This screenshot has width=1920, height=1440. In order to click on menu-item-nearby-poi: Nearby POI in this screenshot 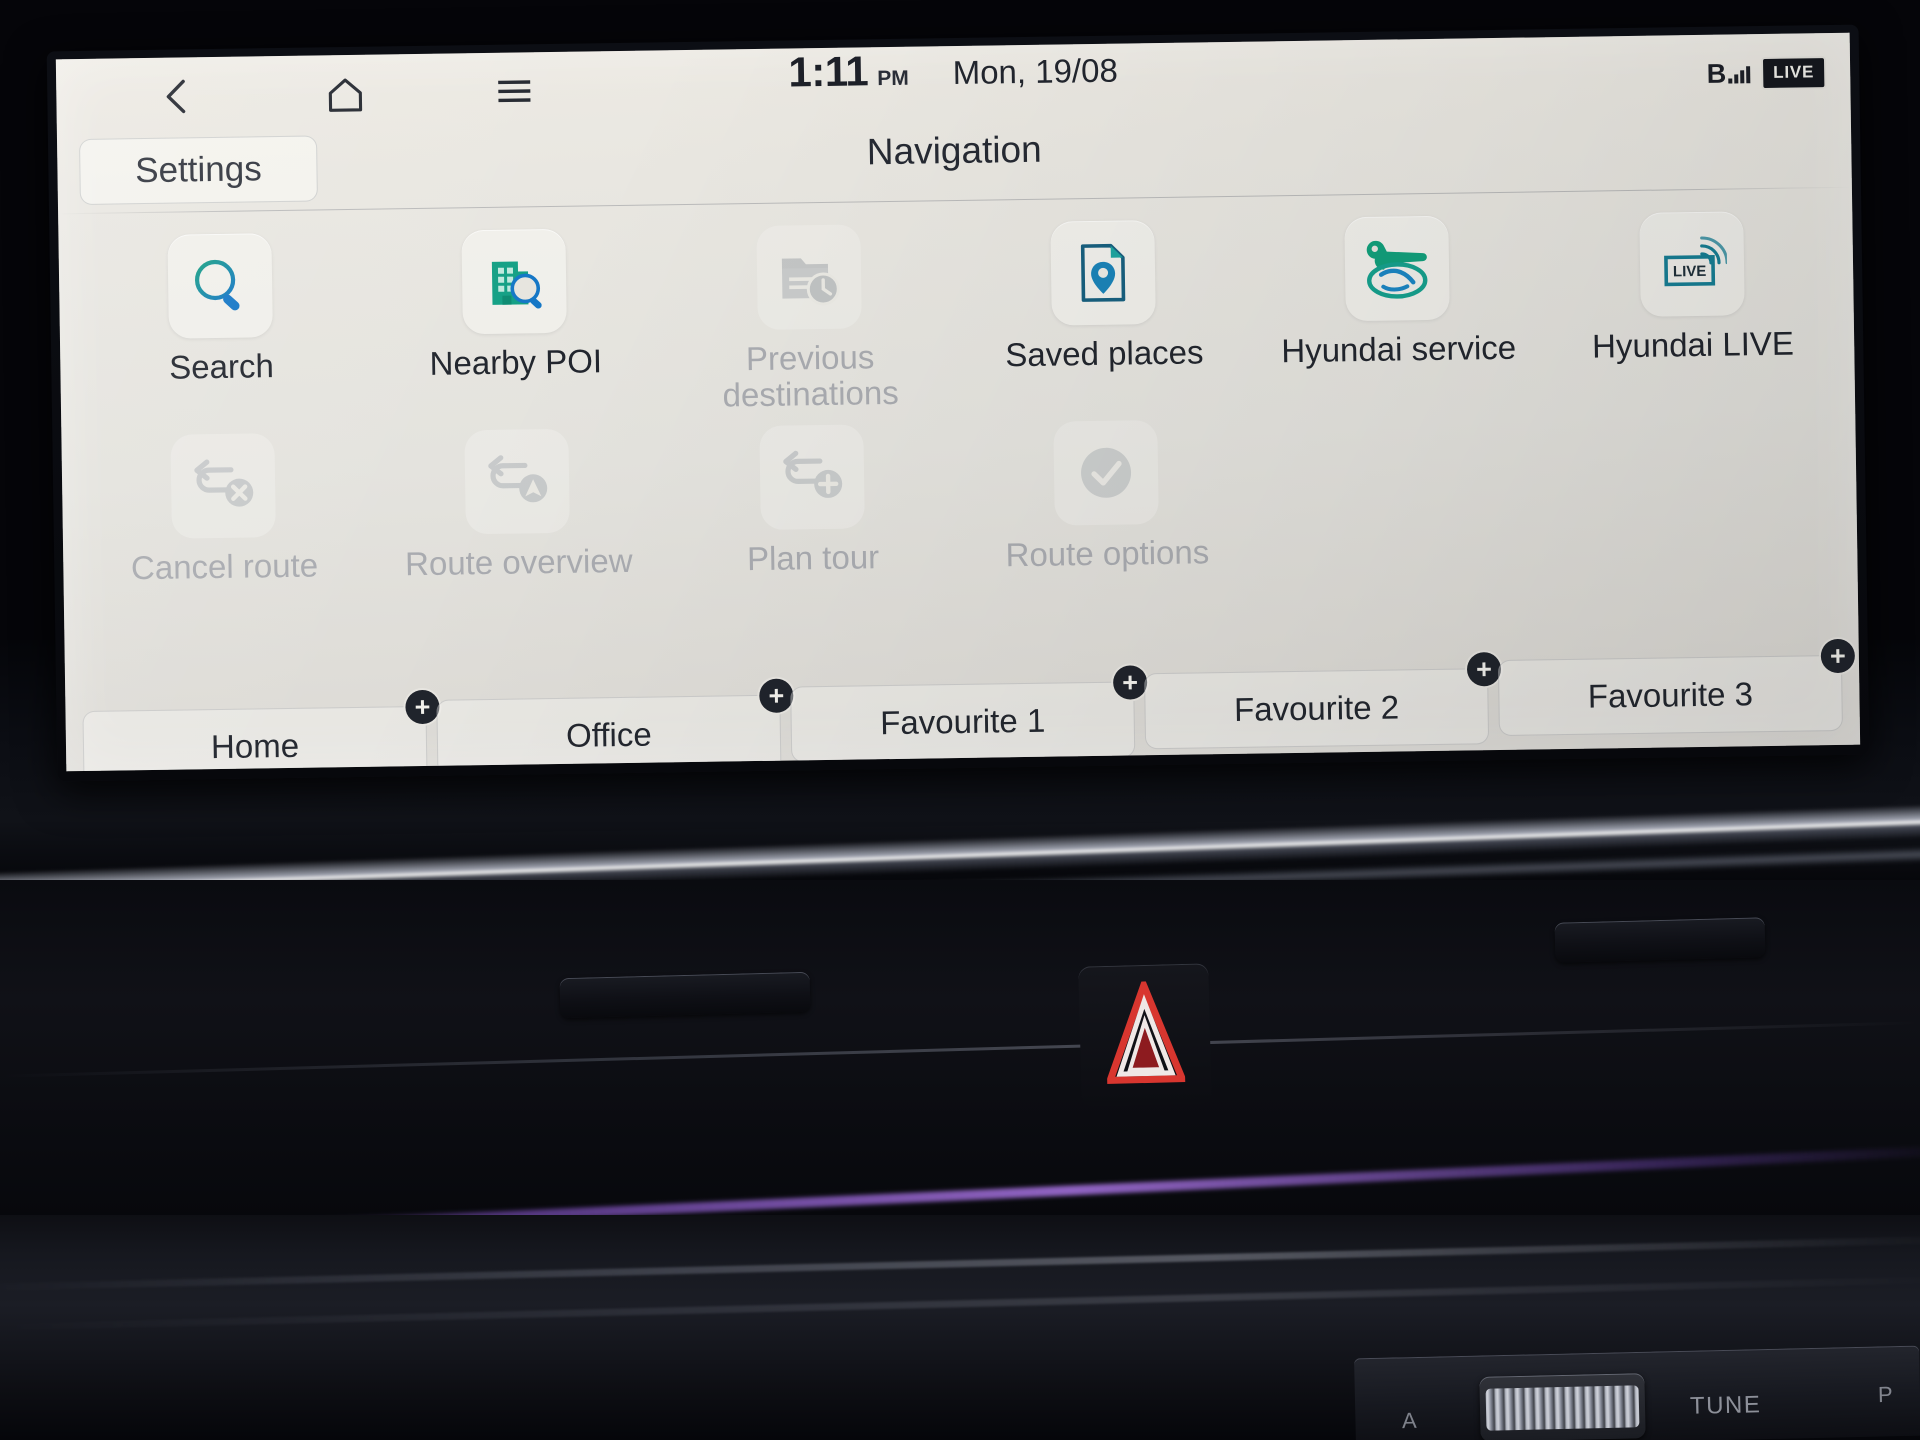, I will do `click(515, 315)`.